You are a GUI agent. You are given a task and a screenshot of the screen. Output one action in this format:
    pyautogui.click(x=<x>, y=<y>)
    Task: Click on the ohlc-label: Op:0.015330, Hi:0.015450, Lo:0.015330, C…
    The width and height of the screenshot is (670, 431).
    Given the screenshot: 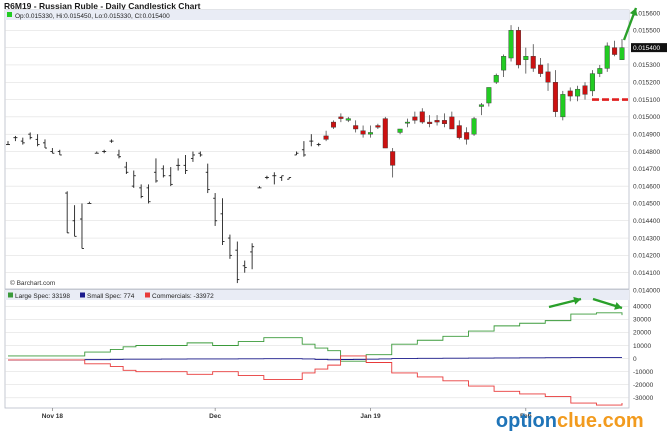 What is the action you would take?
    pyautogui.click(x=92, y=16)
    